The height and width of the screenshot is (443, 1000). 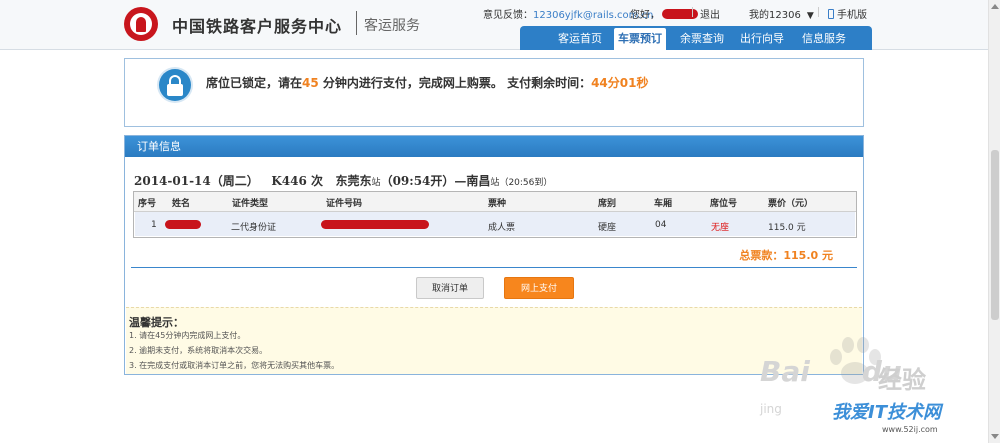 I want to click on user-greeting: 您好，, so click(x=664, y=13).